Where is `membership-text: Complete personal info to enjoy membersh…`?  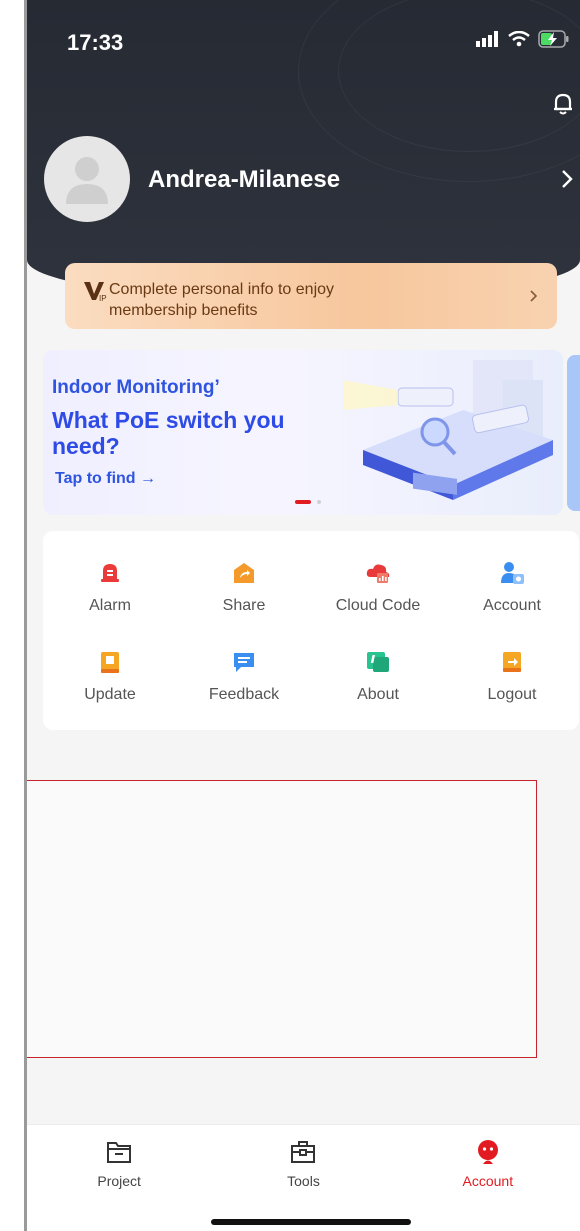
membership-text: Complete personal info to enjoy membersh… is located at coordinates (222, 300).